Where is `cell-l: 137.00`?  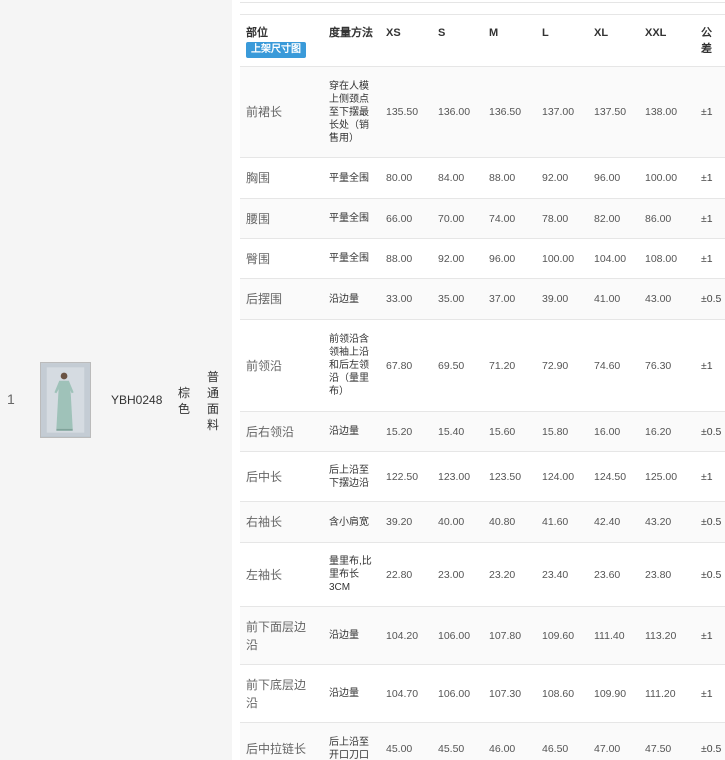
cell-l: 137.00 is located at coordinates (562, 112).